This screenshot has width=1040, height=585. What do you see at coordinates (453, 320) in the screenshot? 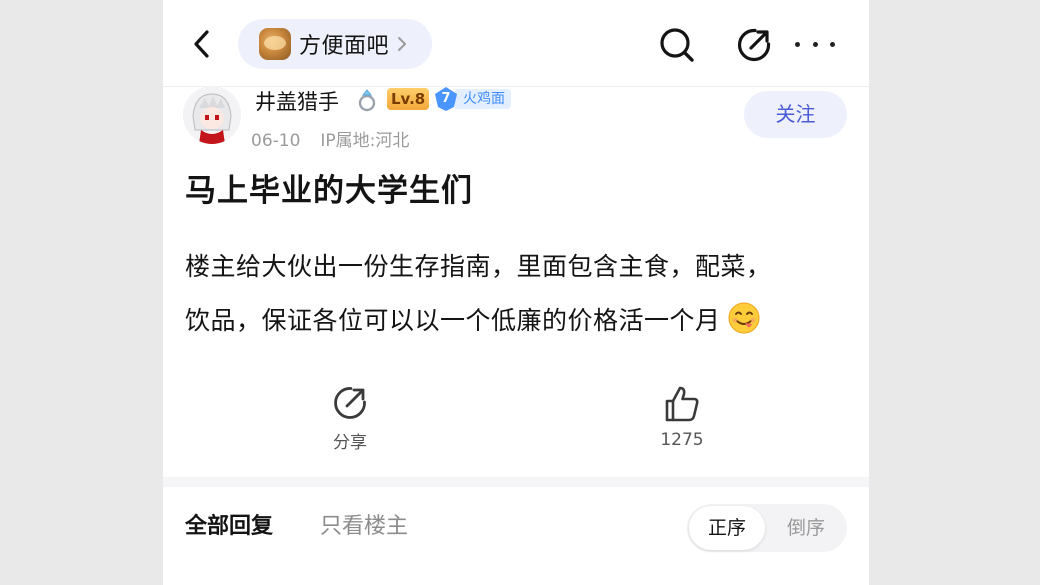
I see `post-body-line: 饮品，保证各位可以以一个低廉的价格活一个月` at bounding box center [453, 320].